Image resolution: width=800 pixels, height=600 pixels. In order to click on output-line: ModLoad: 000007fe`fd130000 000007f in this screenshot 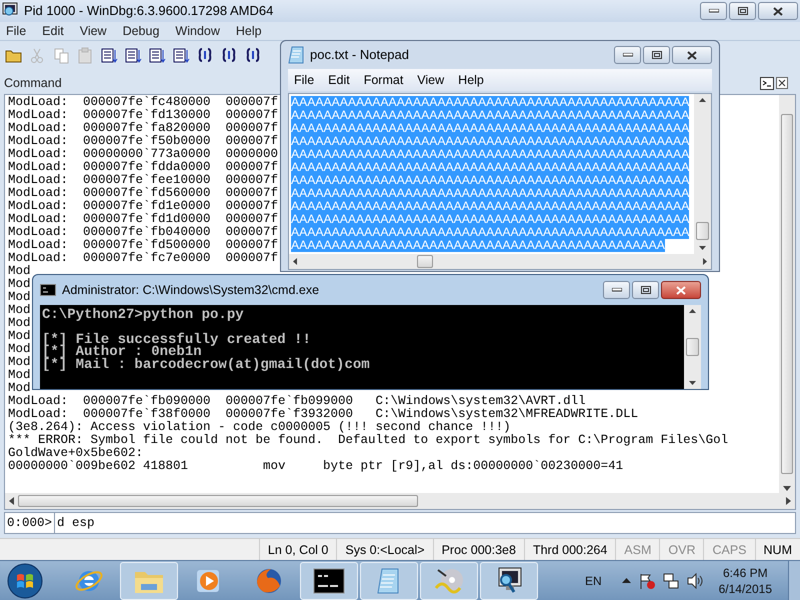, I will do `click(143, 115)`.